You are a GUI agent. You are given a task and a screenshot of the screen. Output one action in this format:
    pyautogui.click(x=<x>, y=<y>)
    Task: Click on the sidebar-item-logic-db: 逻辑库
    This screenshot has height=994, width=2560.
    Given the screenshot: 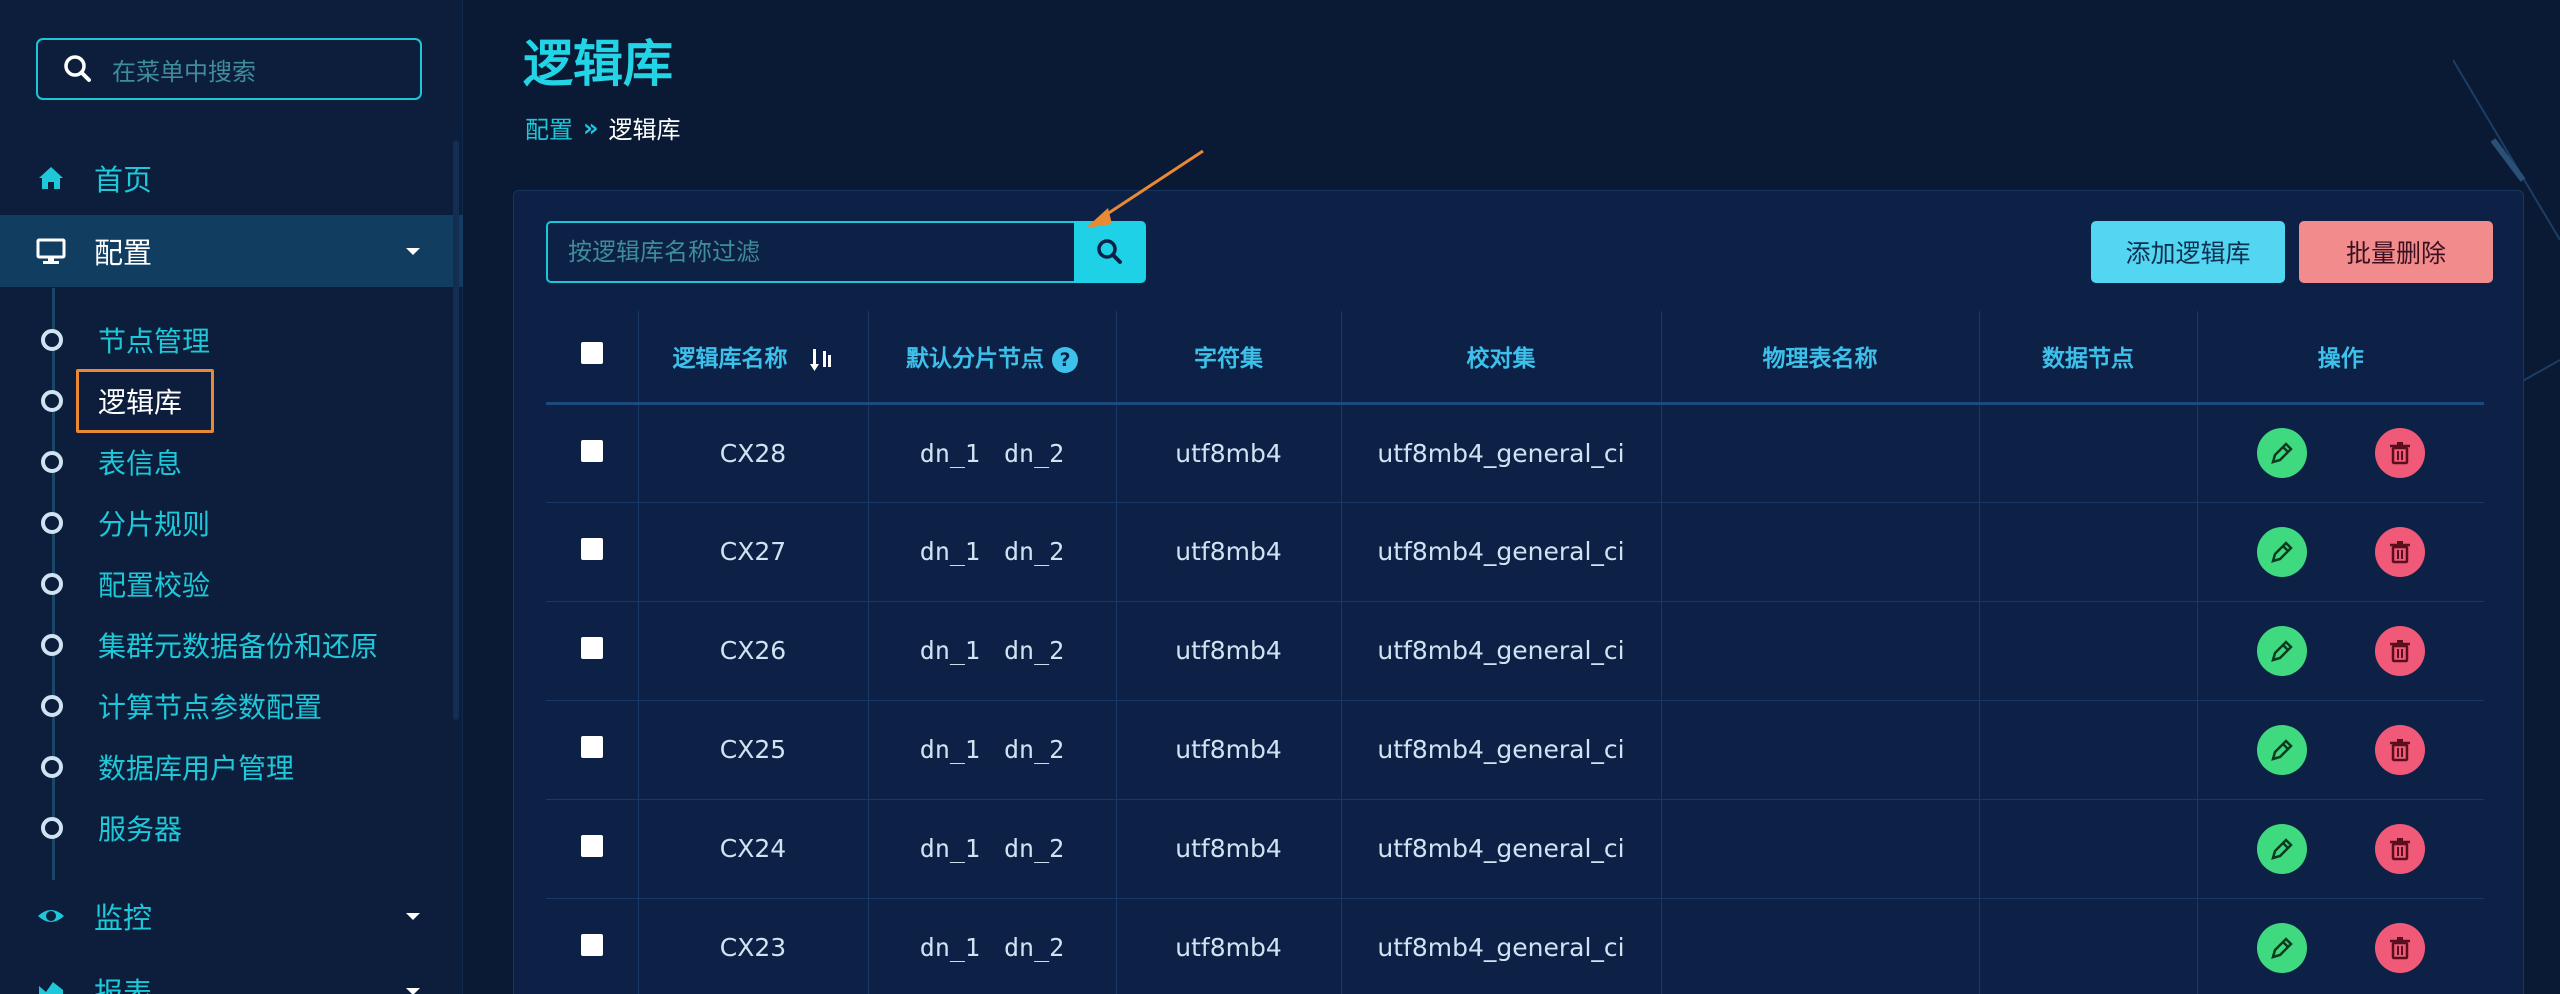 What is the action you would take?
    pyautogui.click(x=231, y=401)
    